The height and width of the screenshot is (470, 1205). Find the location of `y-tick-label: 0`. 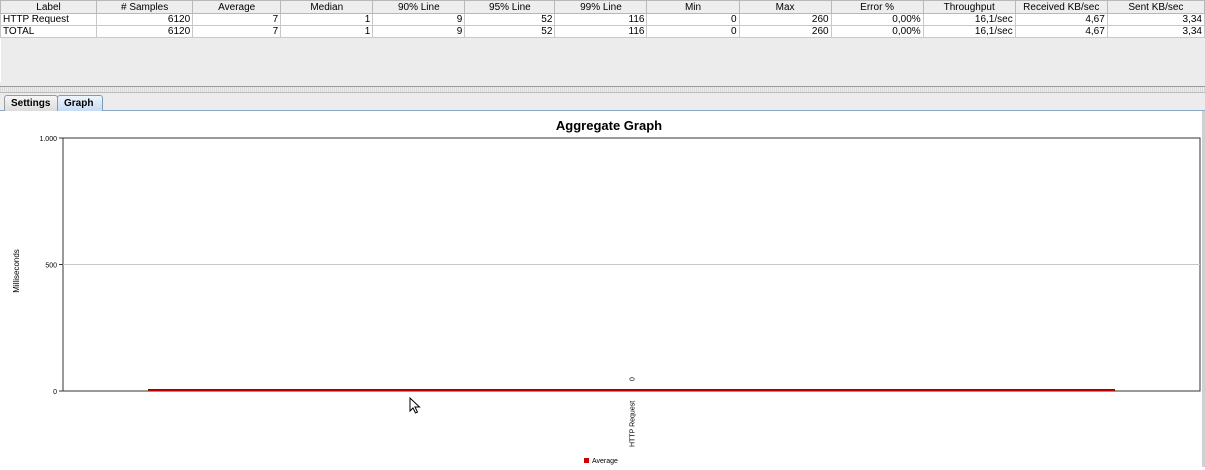

y-tick-label: 0 is located at coordinates (55, 392).